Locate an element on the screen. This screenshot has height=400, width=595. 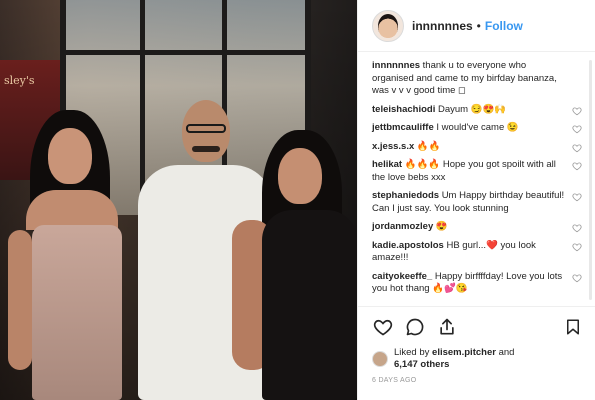
comment-username: stephaniedods is located at coordinates (405, 195).